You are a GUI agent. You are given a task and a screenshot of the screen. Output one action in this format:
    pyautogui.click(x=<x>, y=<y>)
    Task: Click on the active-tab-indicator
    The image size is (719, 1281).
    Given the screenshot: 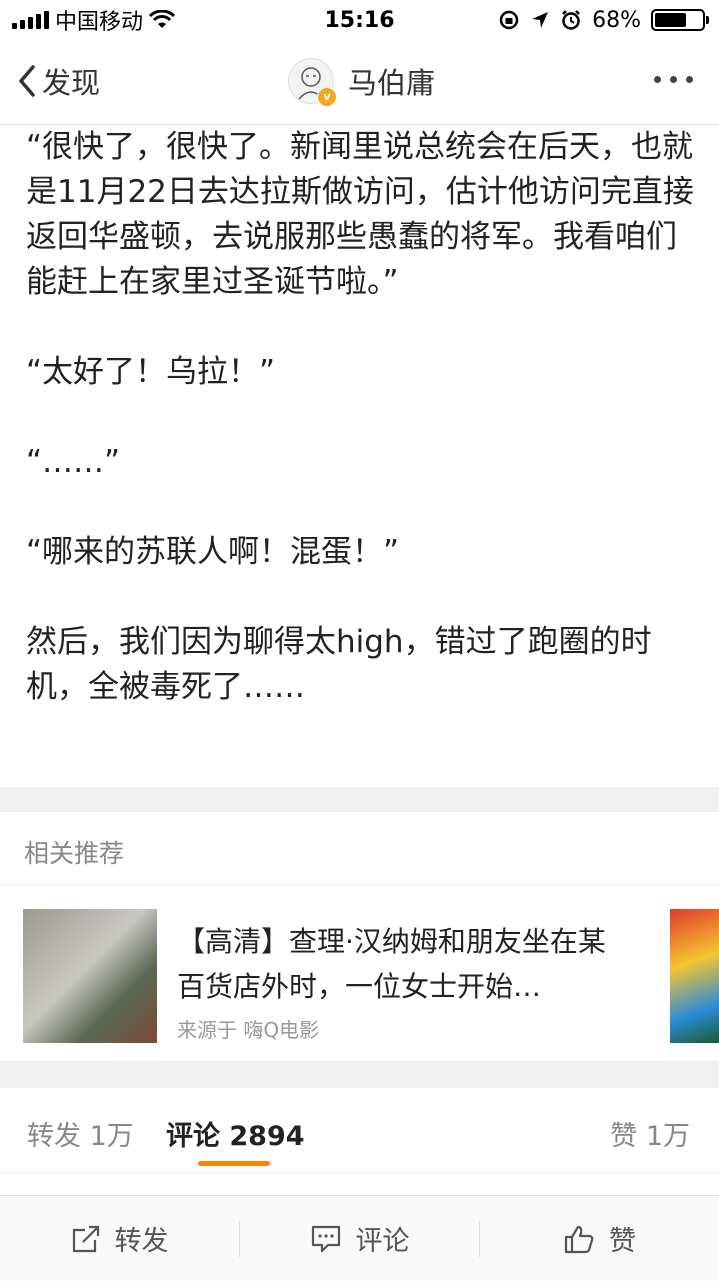 What is the action you would take?
    pyautogui.click(x=234, y=1163)
    